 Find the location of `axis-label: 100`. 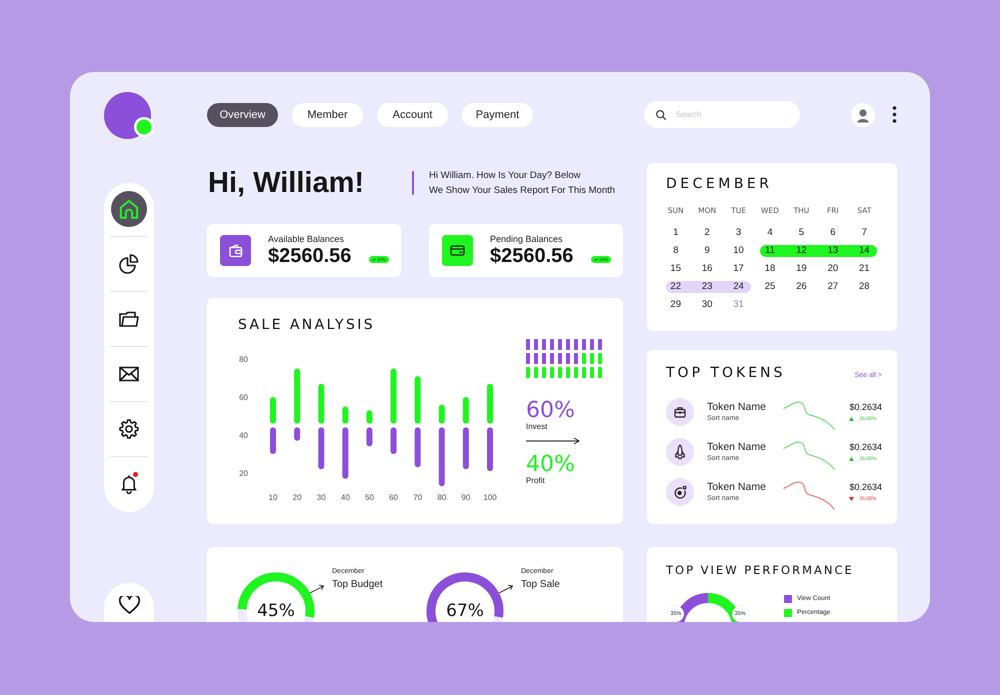

axis-label: 100 is located at coordinates (490, 497).